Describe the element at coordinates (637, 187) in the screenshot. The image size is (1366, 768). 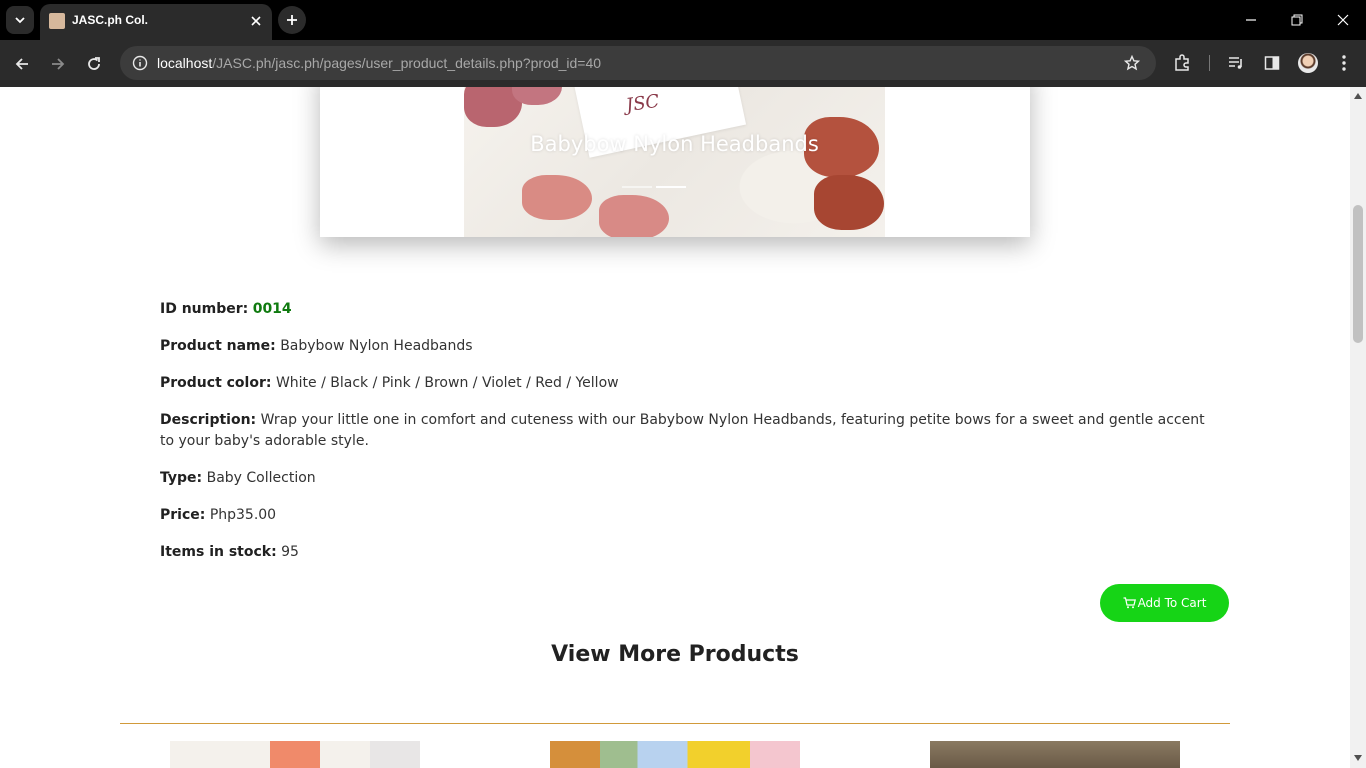
I see `carousel-indicator` at that location.